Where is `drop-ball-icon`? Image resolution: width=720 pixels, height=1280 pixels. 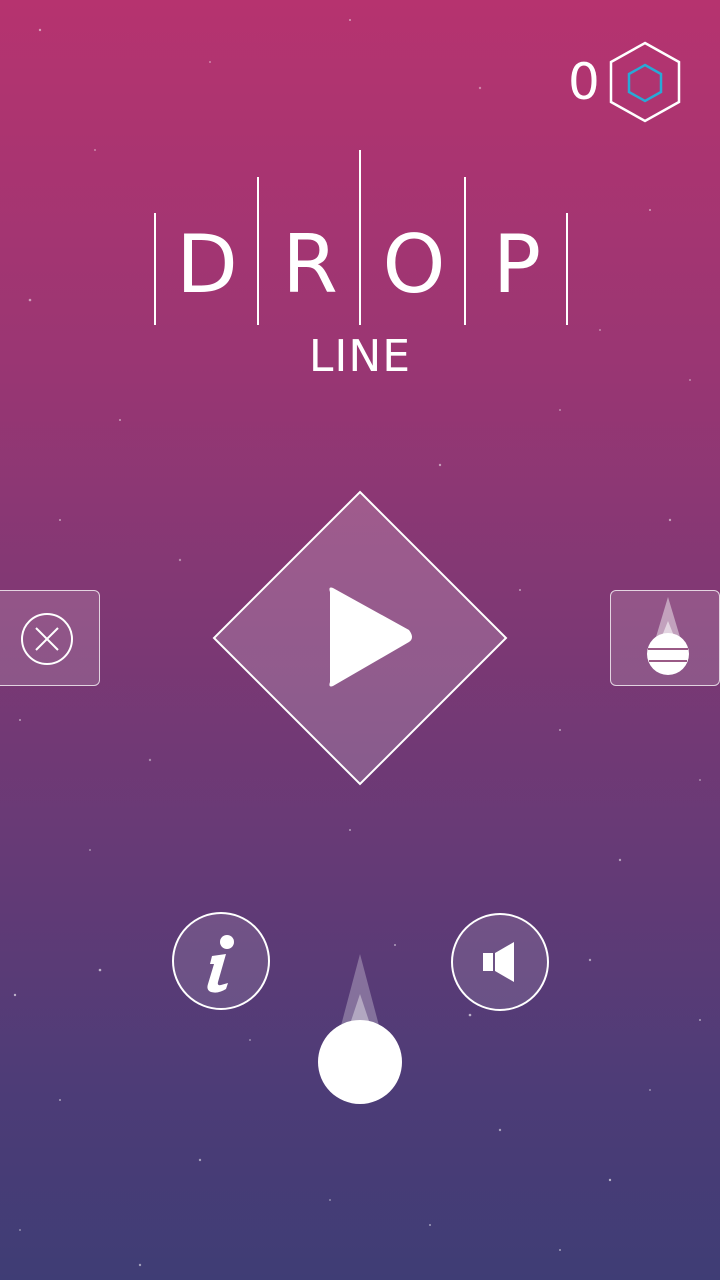 drop-ball-icon is located at coordinates (668, 636).